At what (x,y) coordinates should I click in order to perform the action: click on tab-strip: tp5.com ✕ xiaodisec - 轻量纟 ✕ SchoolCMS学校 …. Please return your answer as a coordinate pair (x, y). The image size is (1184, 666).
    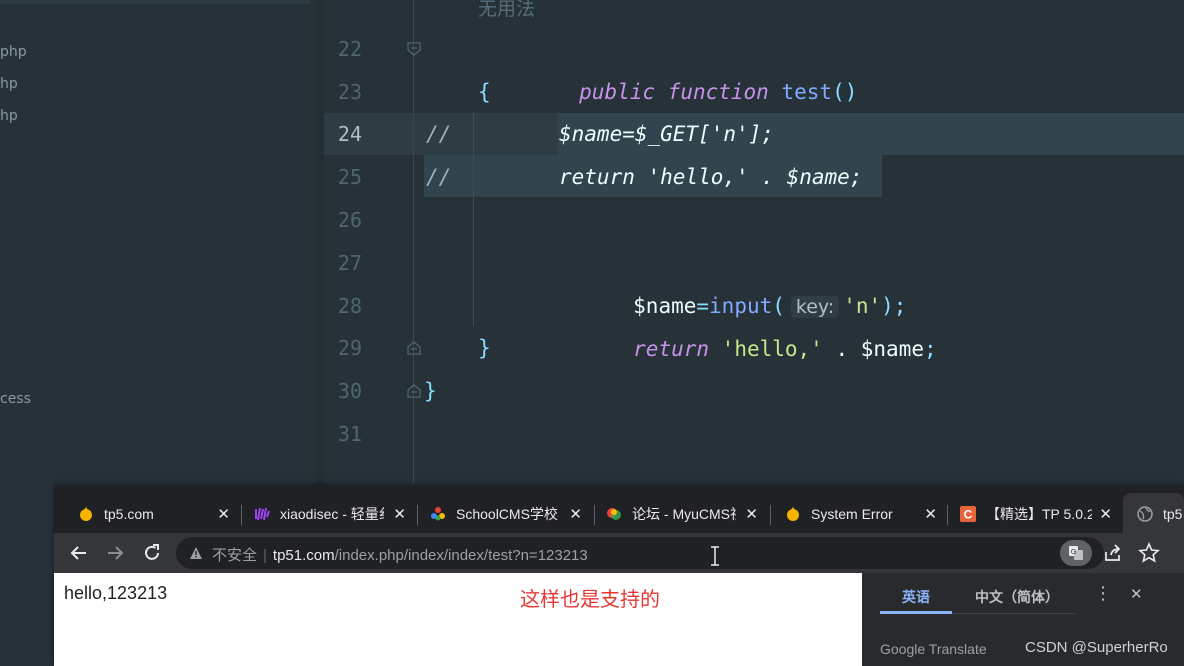
    Looking at the image, I should click on (619, 509).